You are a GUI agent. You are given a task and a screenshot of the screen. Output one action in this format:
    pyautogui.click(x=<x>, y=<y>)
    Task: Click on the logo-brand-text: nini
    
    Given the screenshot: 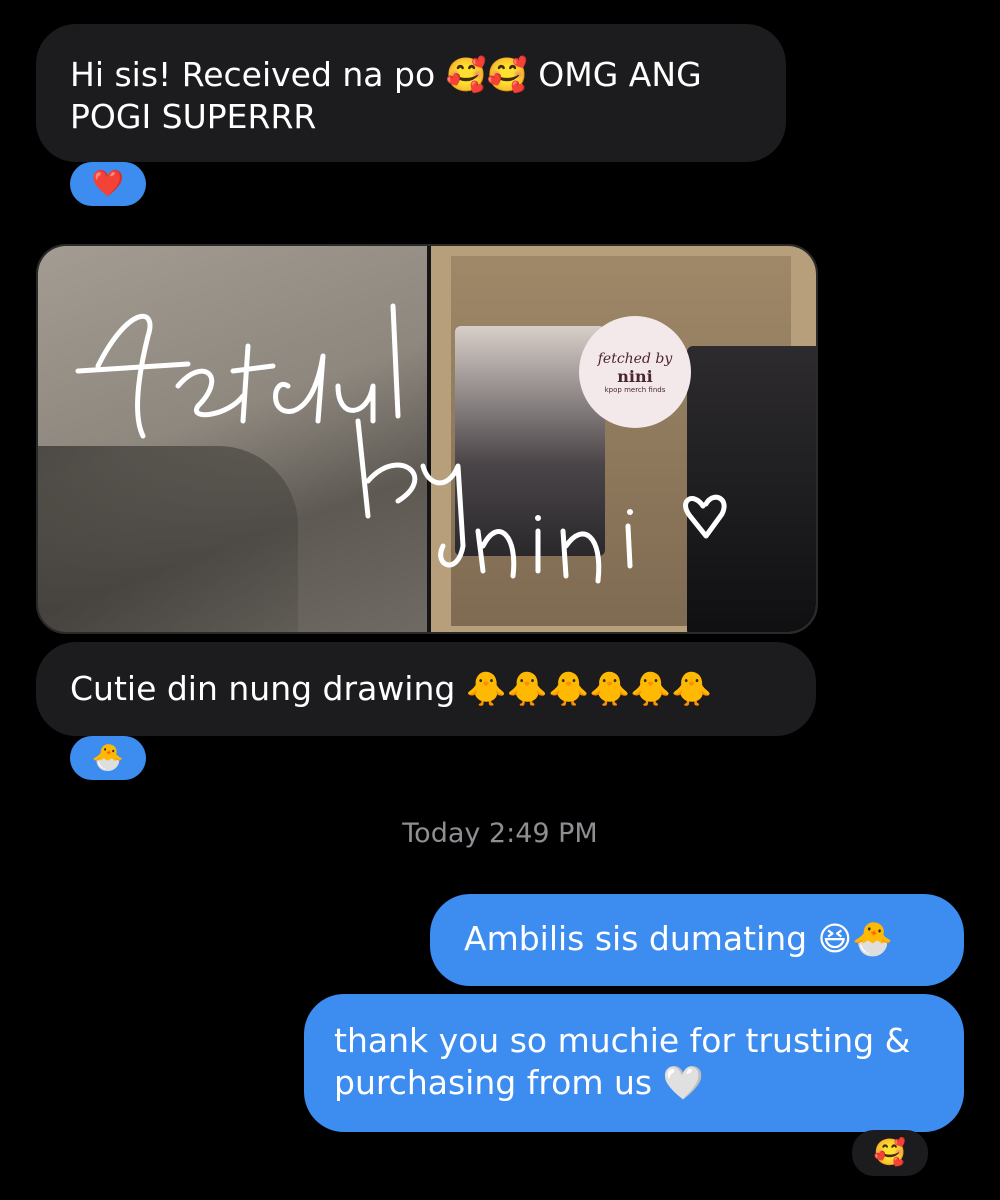 What is the action you would take?
    pyautogui.click(x=635, y=376)
    